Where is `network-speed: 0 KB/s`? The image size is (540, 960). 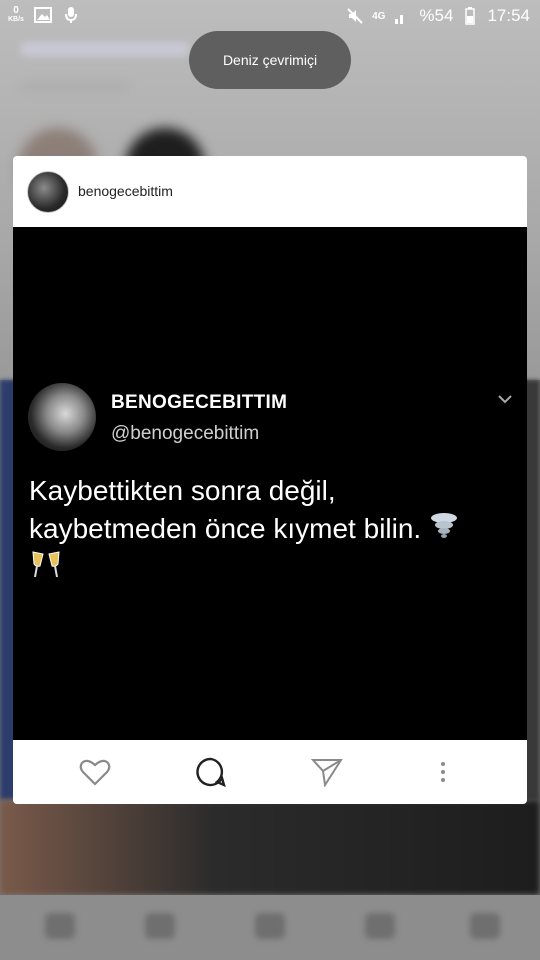
network-speed: 0 KB/s is located at coordinates (16, 15).